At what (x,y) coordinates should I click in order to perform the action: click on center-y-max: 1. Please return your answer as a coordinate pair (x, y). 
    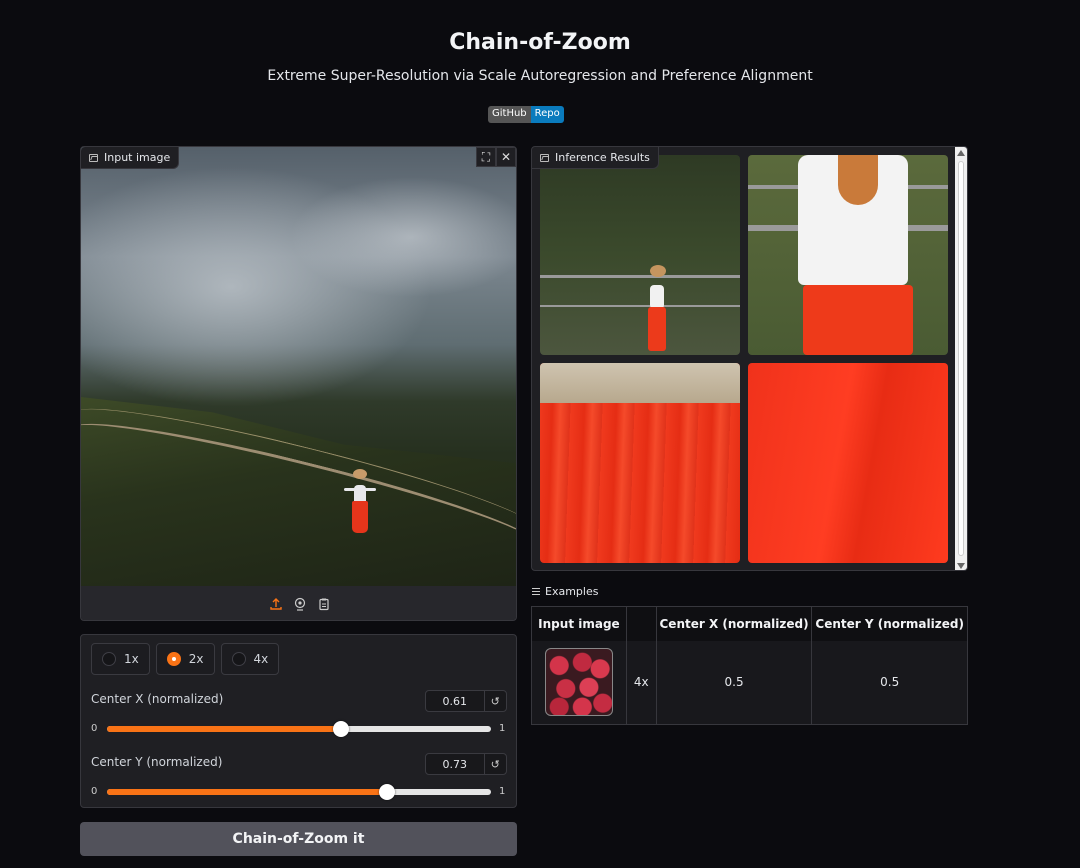
    Looking at the image, I should click on (502, 791).